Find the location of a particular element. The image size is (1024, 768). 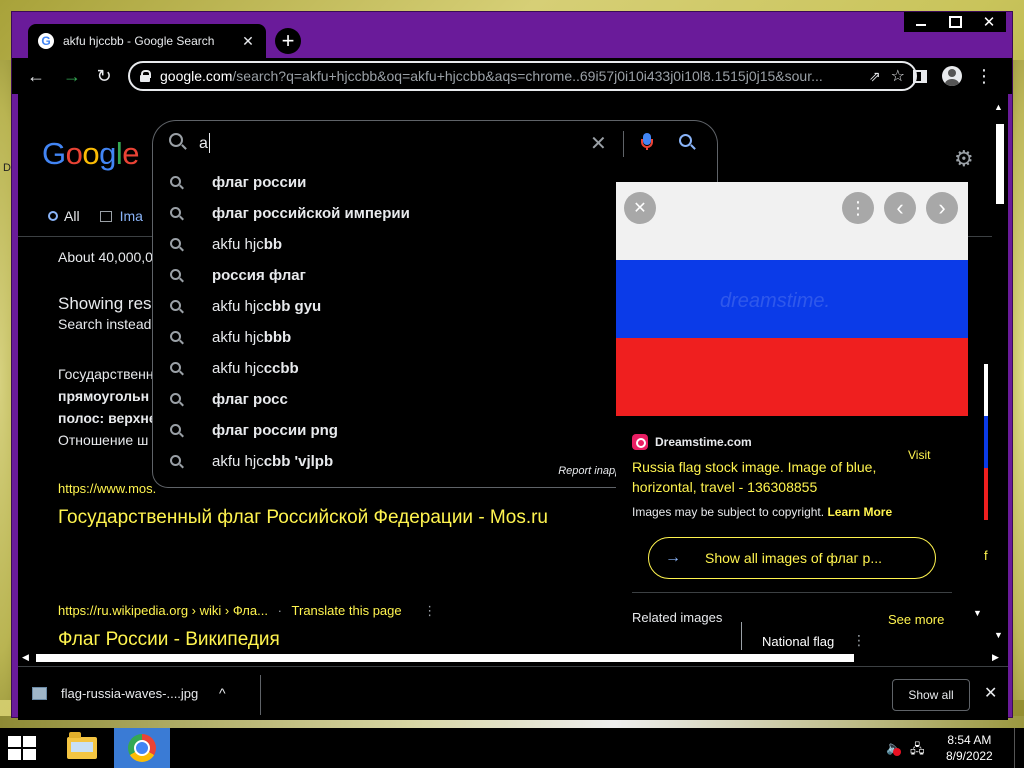

back-button: ← is located at coordinates (36, 76).